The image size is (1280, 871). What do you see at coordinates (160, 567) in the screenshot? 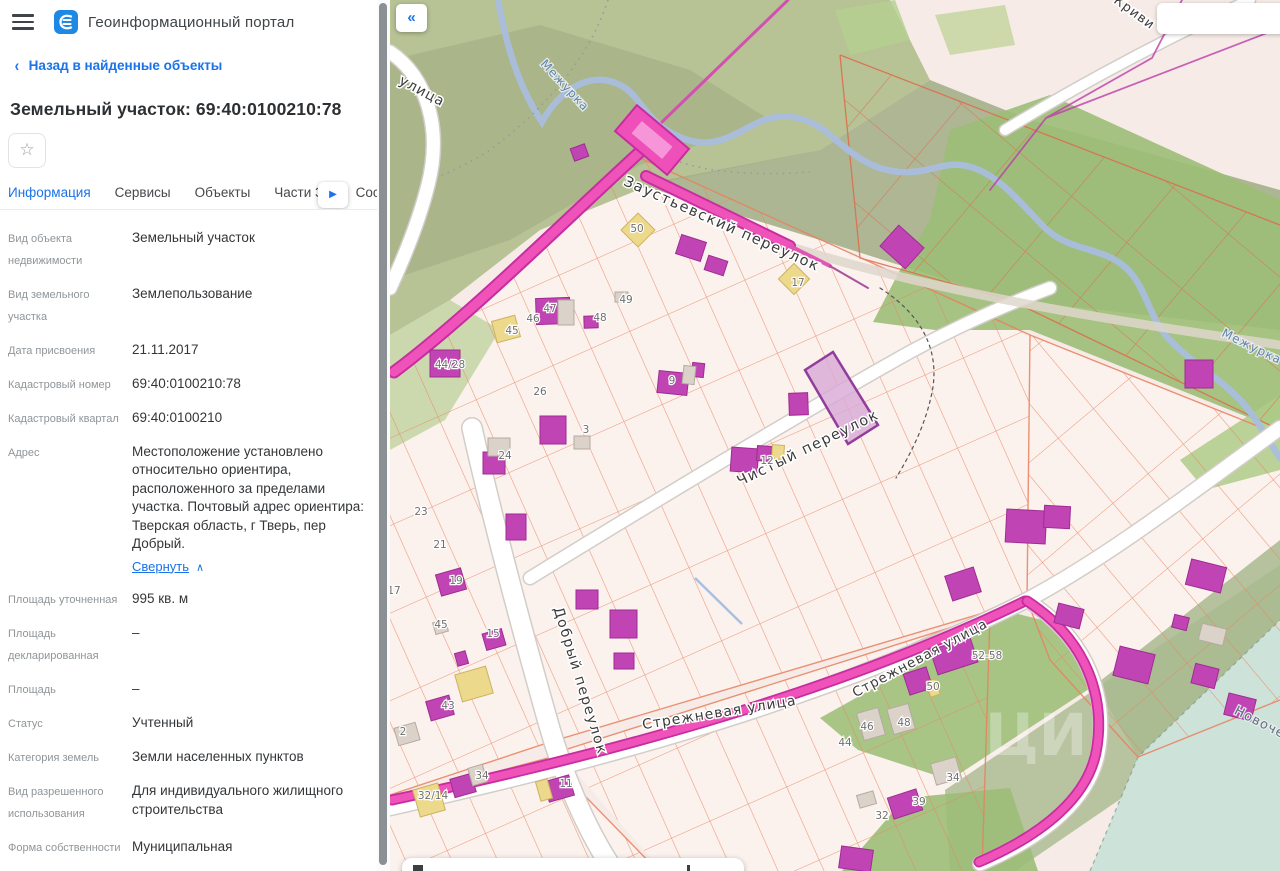
I see `collapse-address-link: Свернуть` at bounding box center [160, 567].